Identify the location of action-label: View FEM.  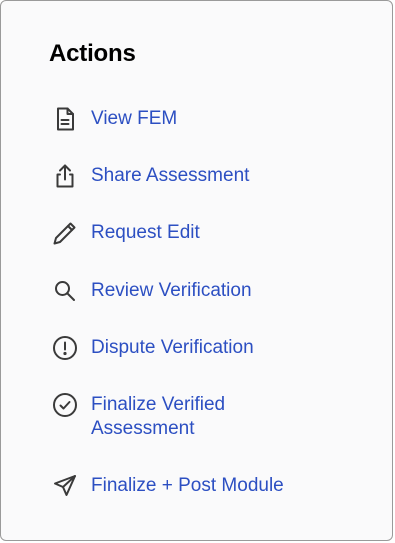
(221, 119).